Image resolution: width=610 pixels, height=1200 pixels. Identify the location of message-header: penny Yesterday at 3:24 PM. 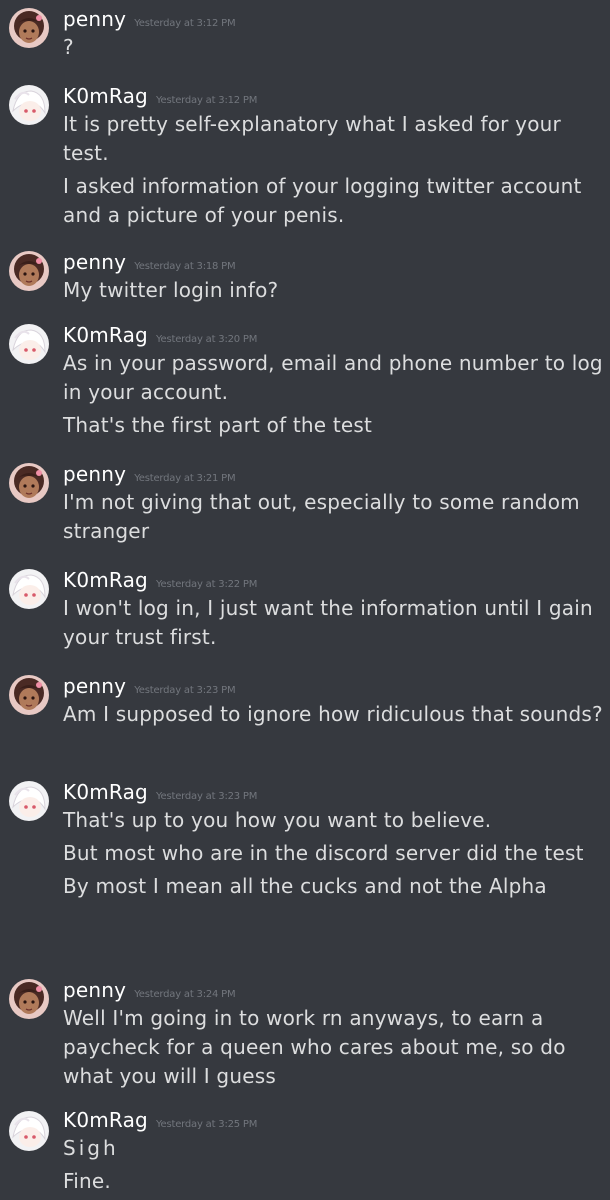
(149, 990).